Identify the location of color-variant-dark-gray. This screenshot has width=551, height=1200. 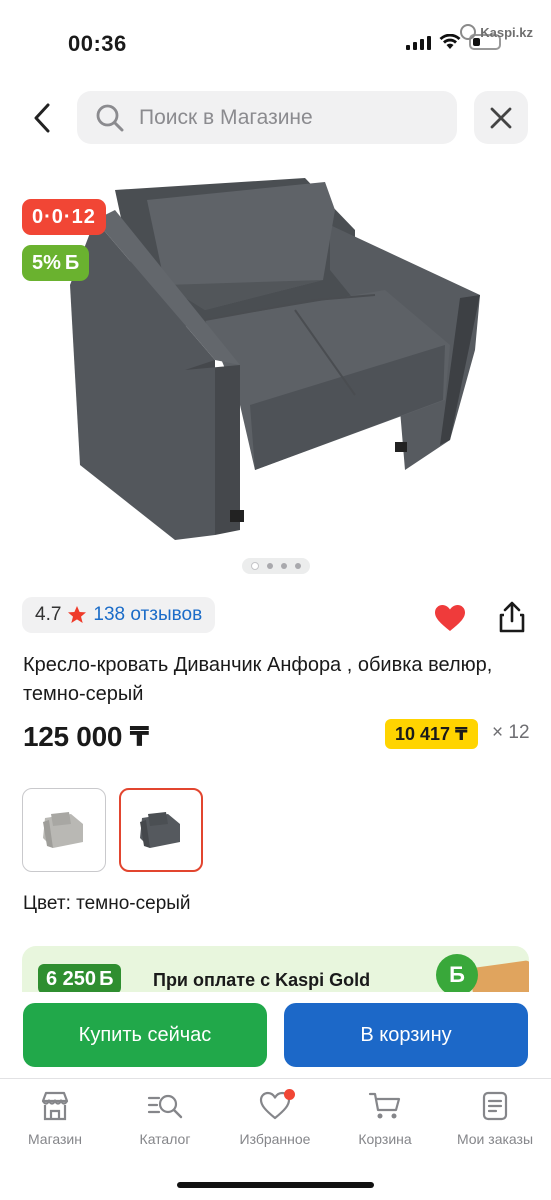
(161, 830).